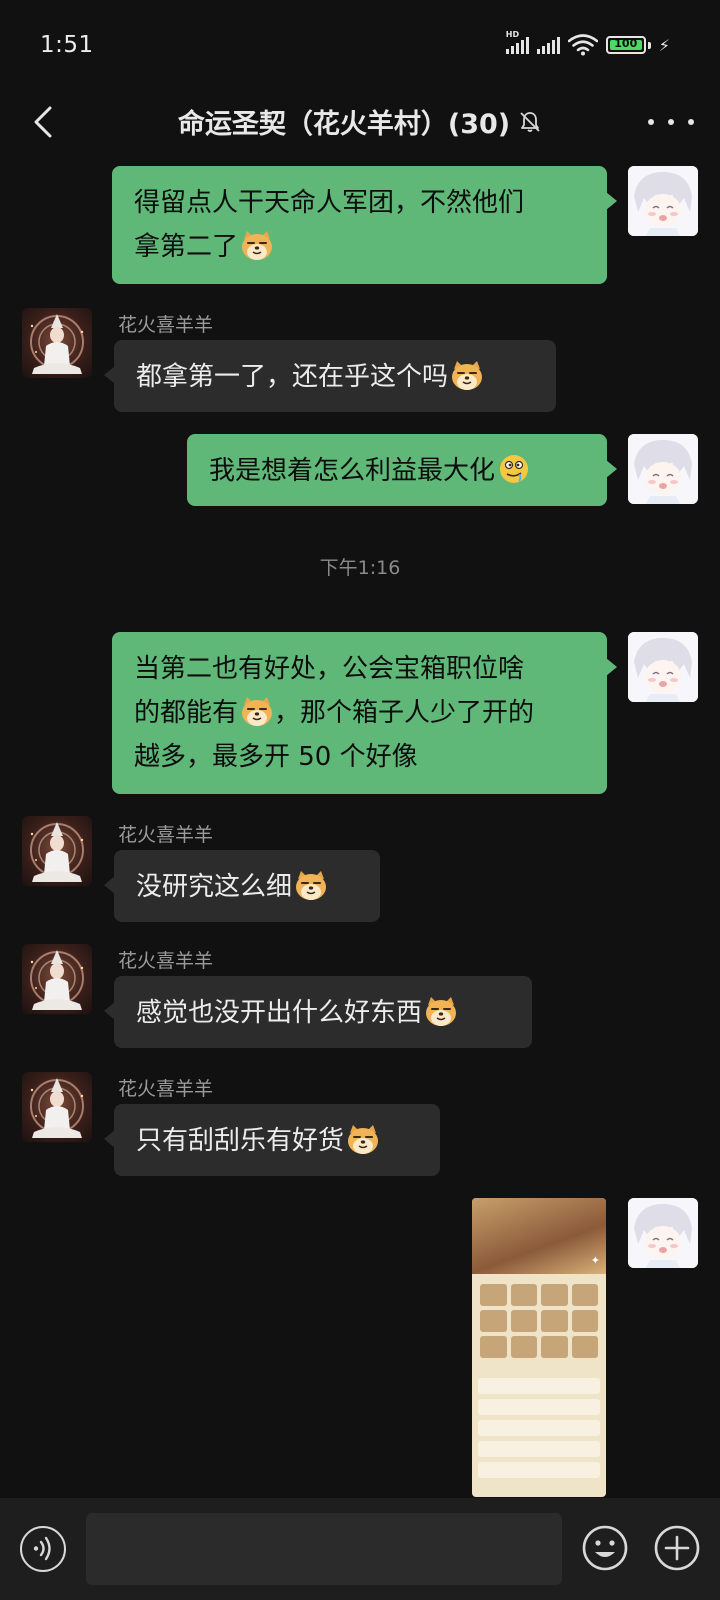 This screenshot has width=720, height=1600. I want to click on message-bubble-3: 我是想着怎么利益最大化, so click(402, 470).